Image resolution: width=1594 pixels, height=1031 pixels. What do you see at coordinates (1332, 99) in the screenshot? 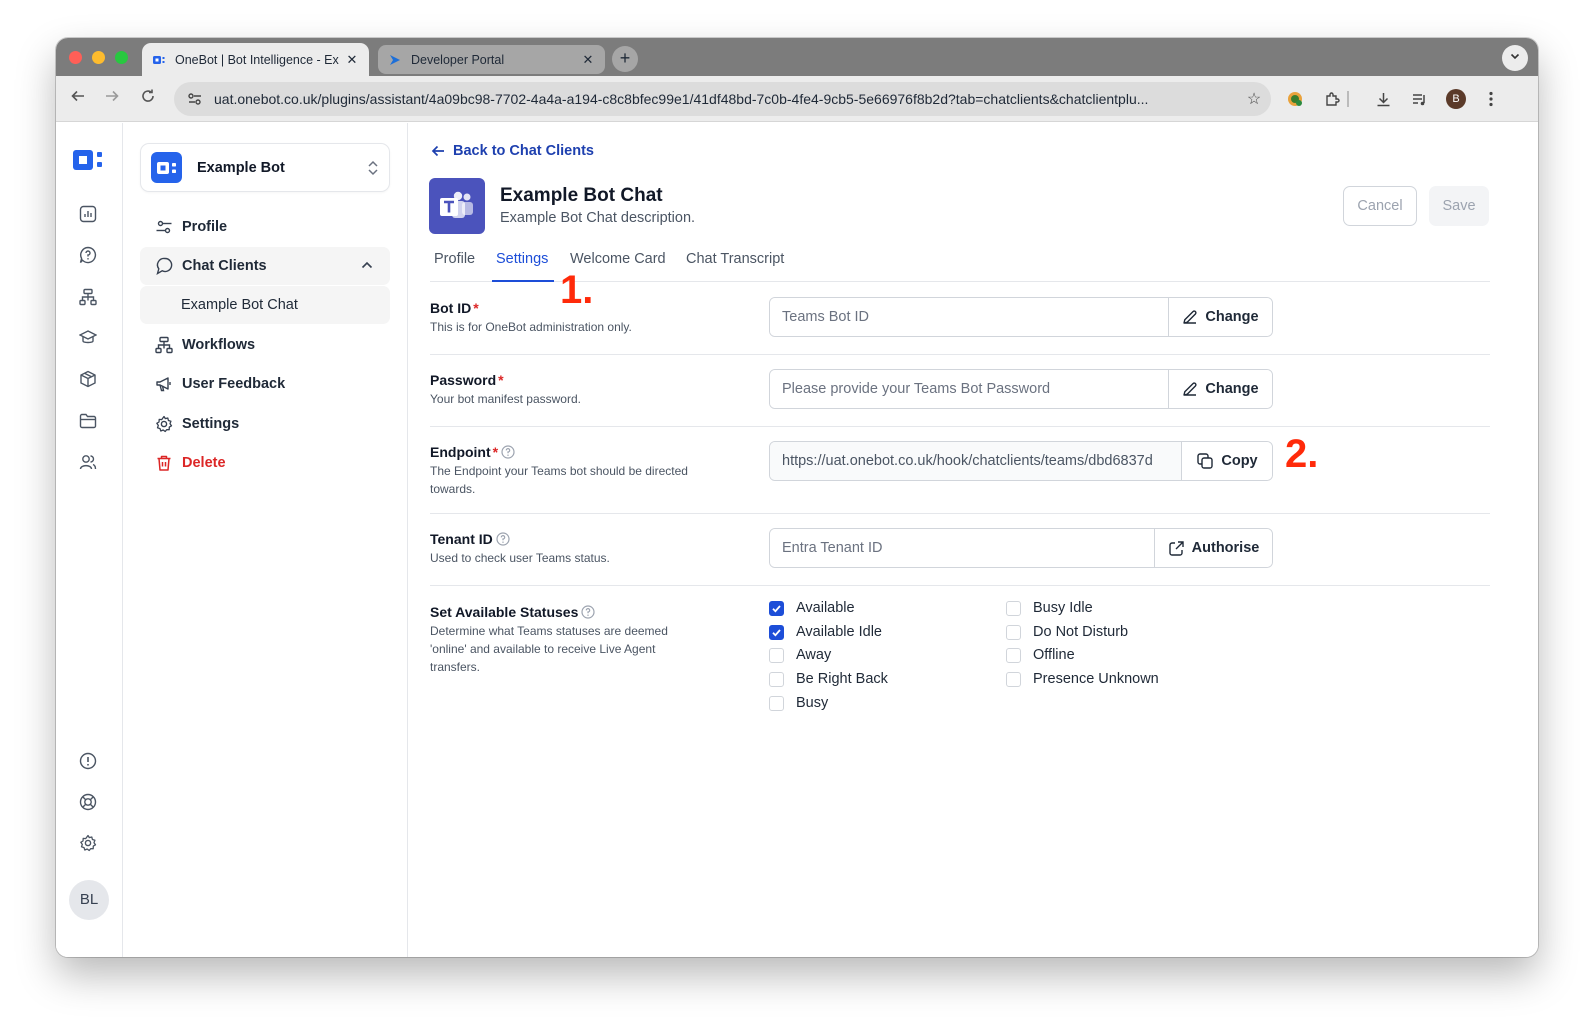
I see `extensions-puzzle-icon` at bounding box center [1332, 99].